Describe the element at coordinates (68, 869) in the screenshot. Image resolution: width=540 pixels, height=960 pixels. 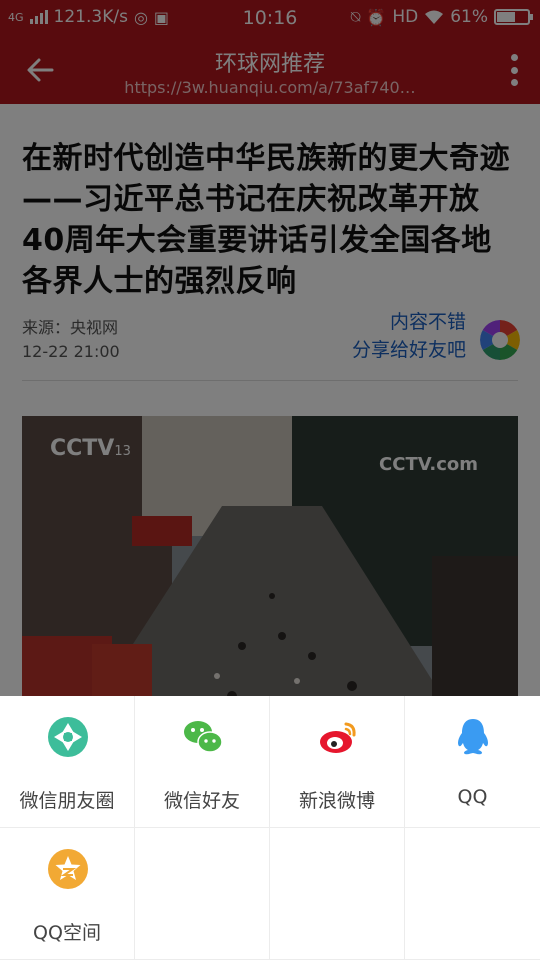
I see `qzone-icon` at that location.